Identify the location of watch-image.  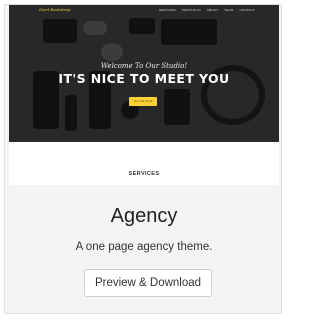
(112, 52).